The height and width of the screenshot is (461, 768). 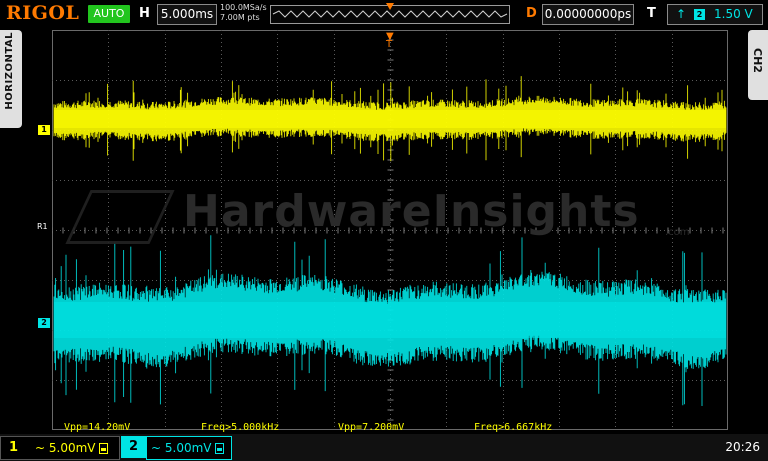 What do you see at coordinates (733, 14) in the screenshot?
I see `trigger-level: 1.50 V` at bounding box center [733, 14].